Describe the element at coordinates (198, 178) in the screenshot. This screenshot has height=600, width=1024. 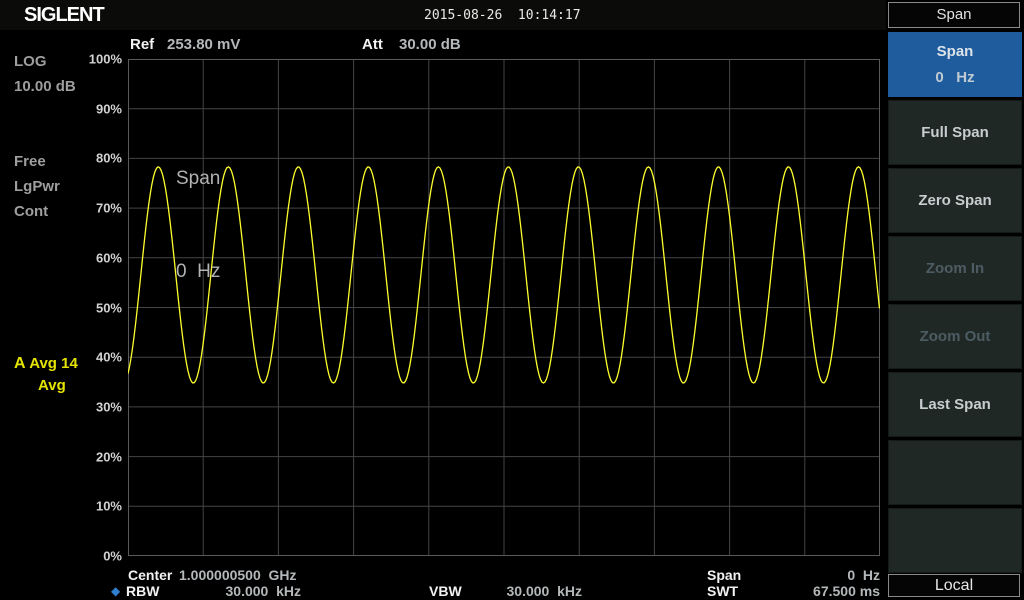
I see `span-annotation-line1: Span` at that location.